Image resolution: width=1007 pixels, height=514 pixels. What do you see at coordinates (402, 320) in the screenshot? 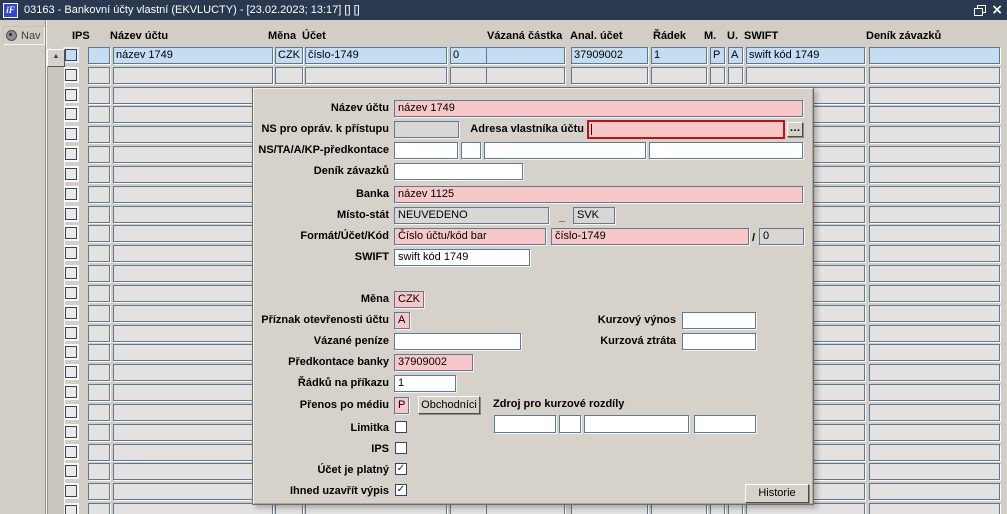
I see `priznak-field: A` at bounding box center [402, 320].